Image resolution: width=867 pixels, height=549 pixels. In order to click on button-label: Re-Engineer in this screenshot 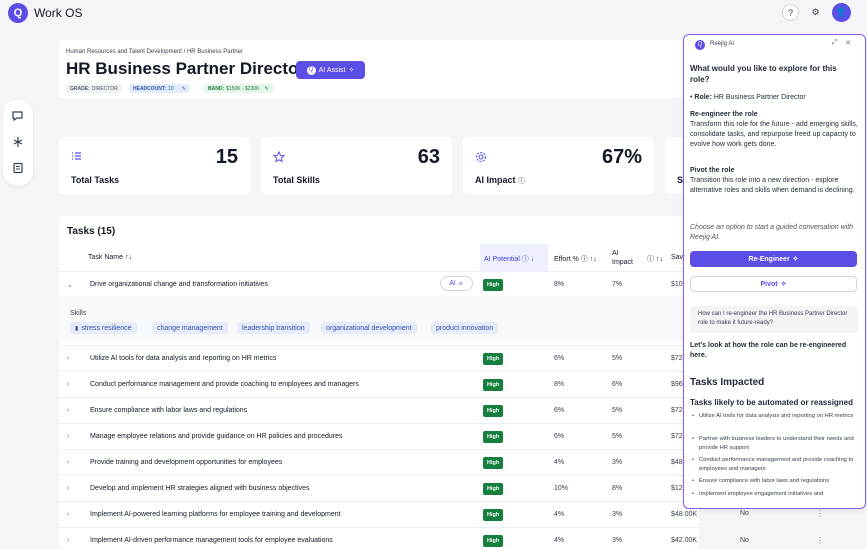, I will do `click(769, 259)`.